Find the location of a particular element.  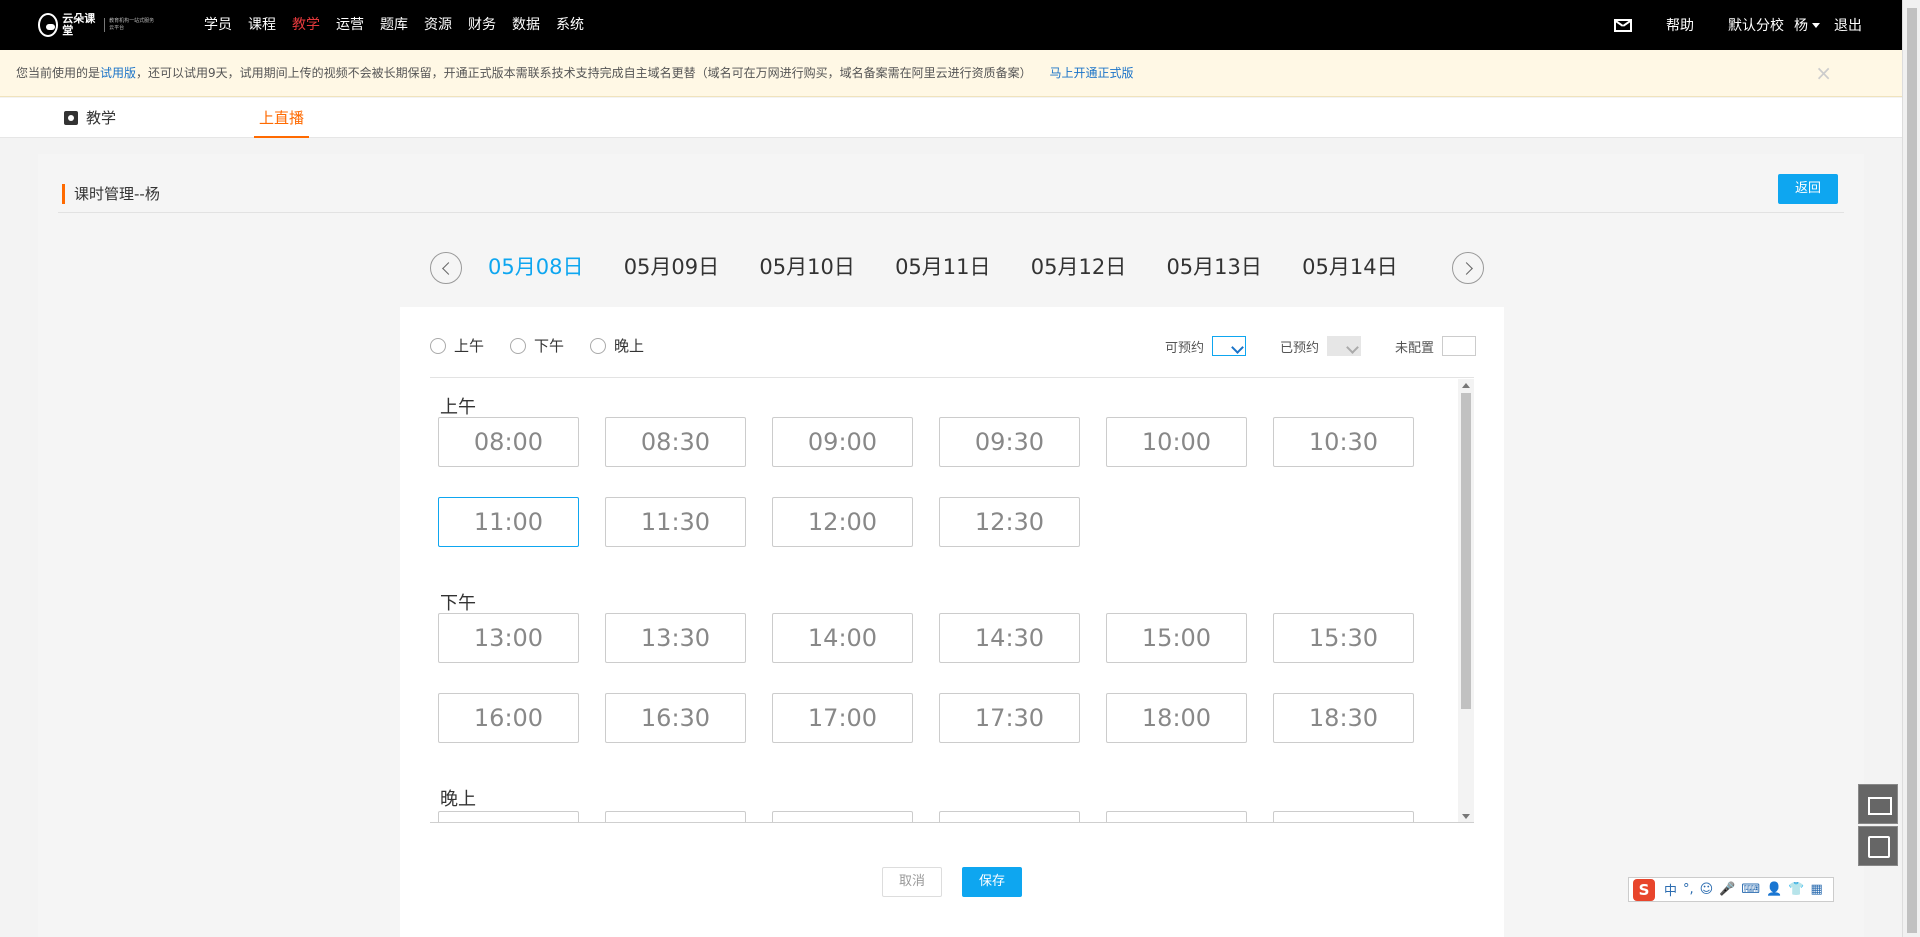

teaching-icon is located at coordinates (71, 118).